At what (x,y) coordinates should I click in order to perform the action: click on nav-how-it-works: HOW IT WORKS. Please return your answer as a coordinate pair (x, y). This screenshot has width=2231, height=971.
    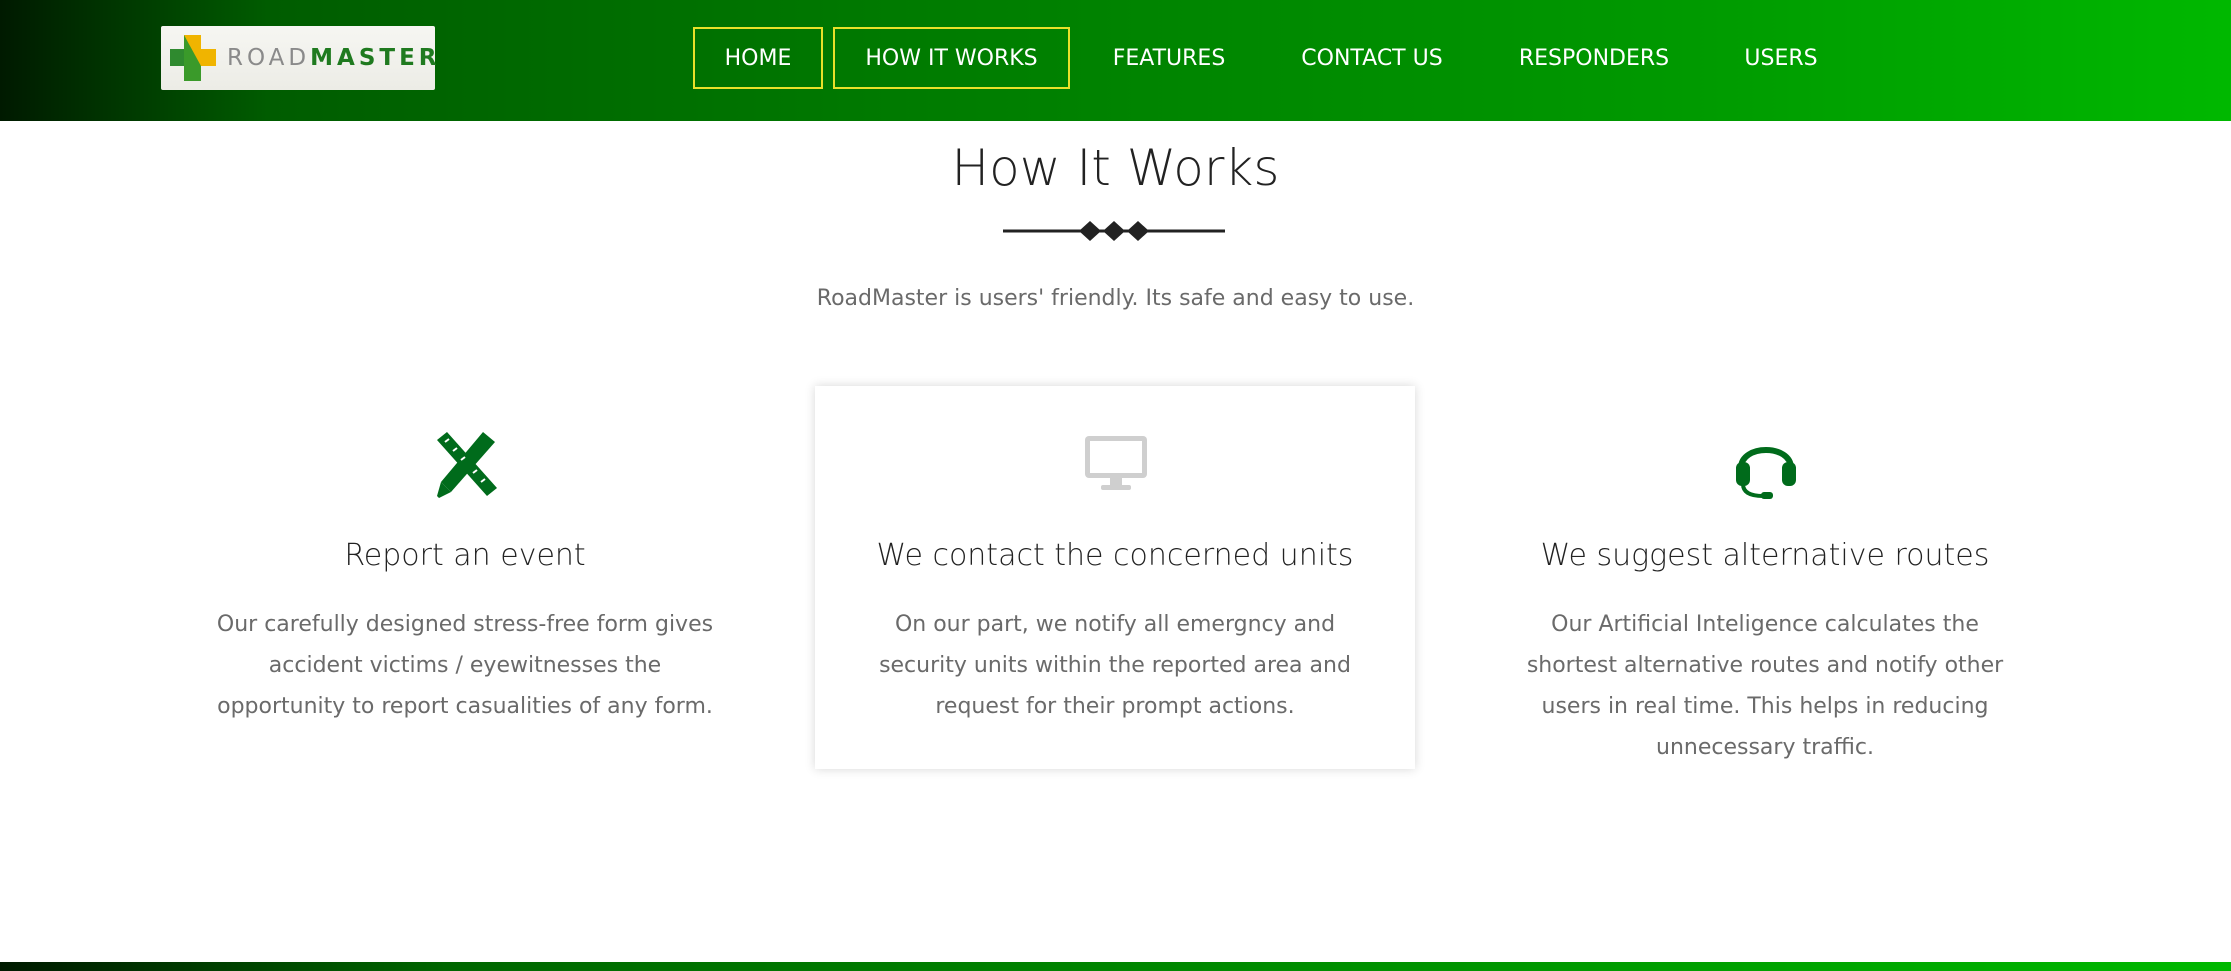
    Looking at the image, I should click on (951, 58).